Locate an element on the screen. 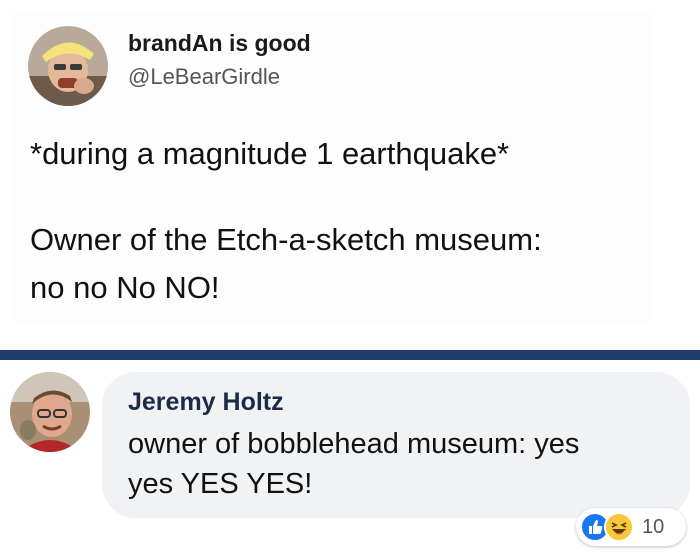 The height and width of the screenshot is (558, 700). tweet-line-3: no no No NO! is located at coordinates (125, 287).